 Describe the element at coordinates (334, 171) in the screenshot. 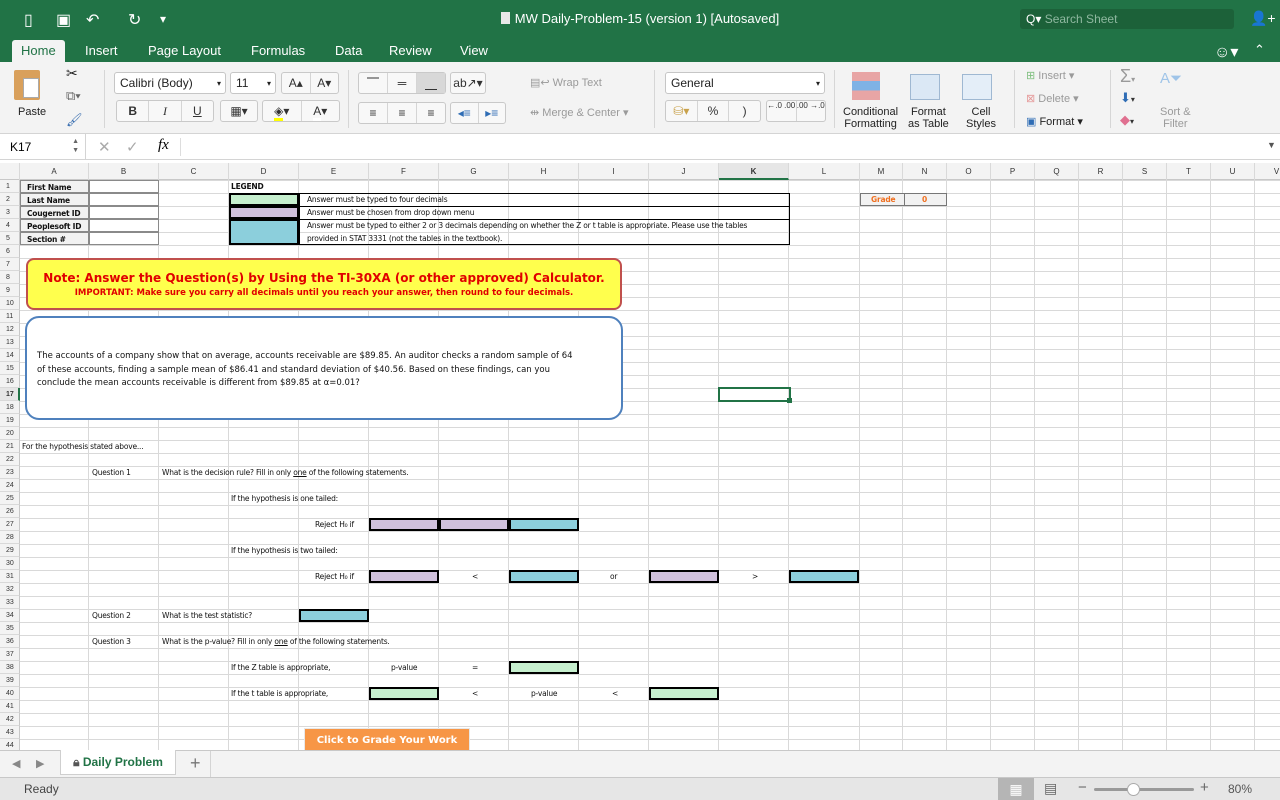

I see `column-header-e: E` at that location.